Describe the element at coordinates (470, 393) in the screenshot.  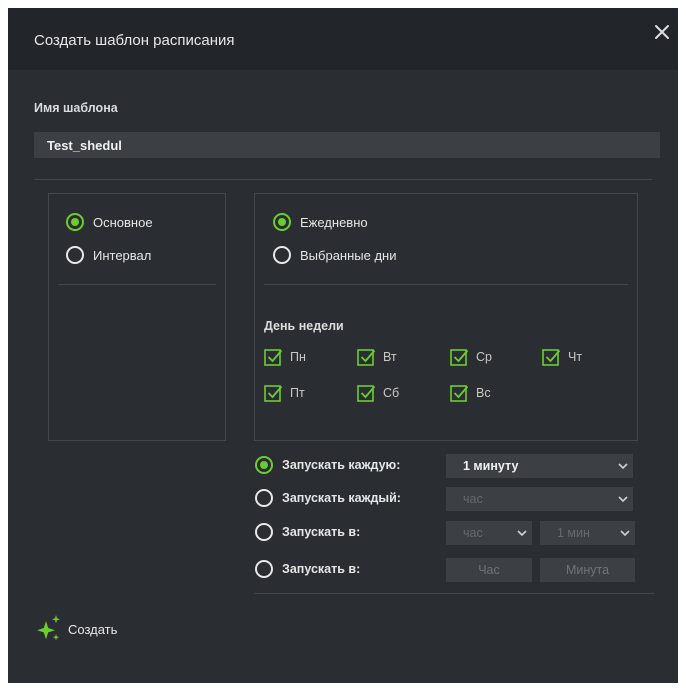
I see `checkbox-sun: Вс` at that location.